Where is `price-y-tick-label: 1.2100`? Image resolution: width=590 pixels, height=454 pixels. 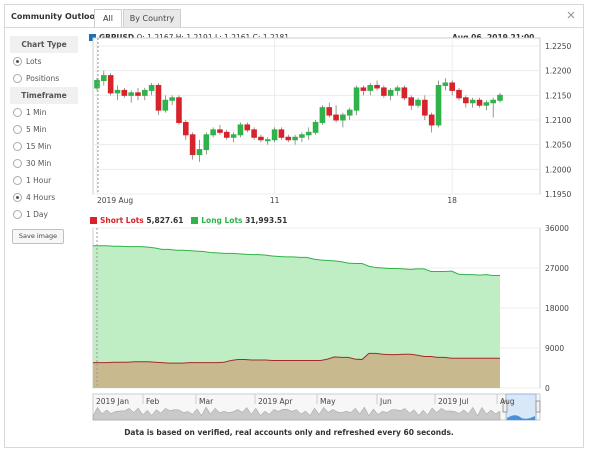
price-y-tick-label: 1.2100 is located at coordinates (558, 120).